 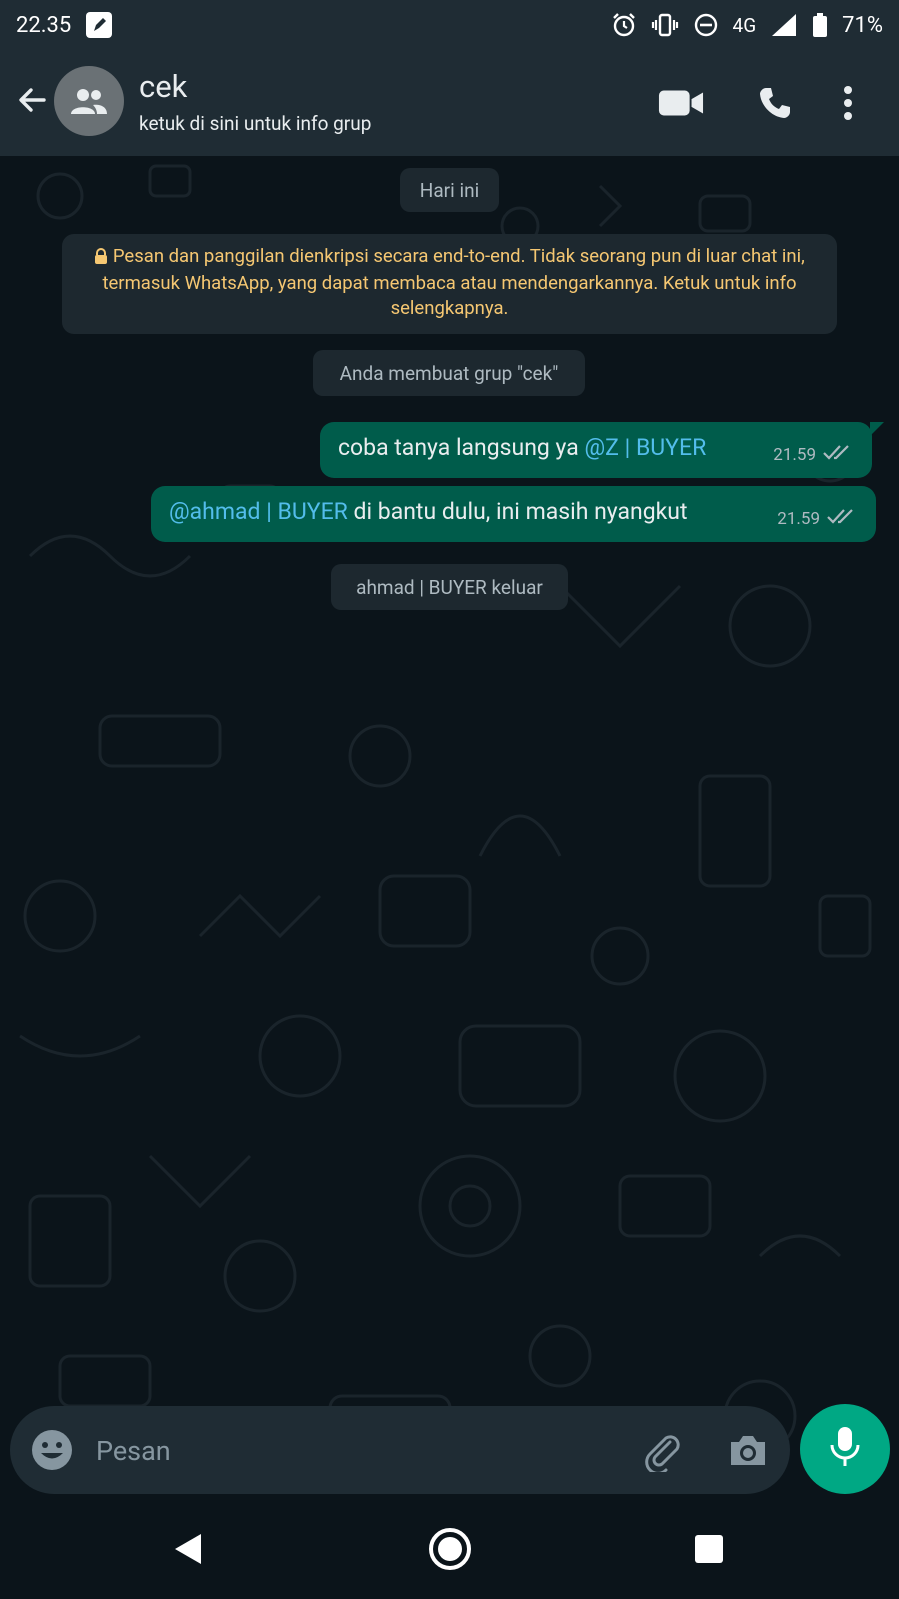 What do you see at coordinates (662, 1451) in the screenshot?
I see `attach-icon` at bounding box center [662, 1451].